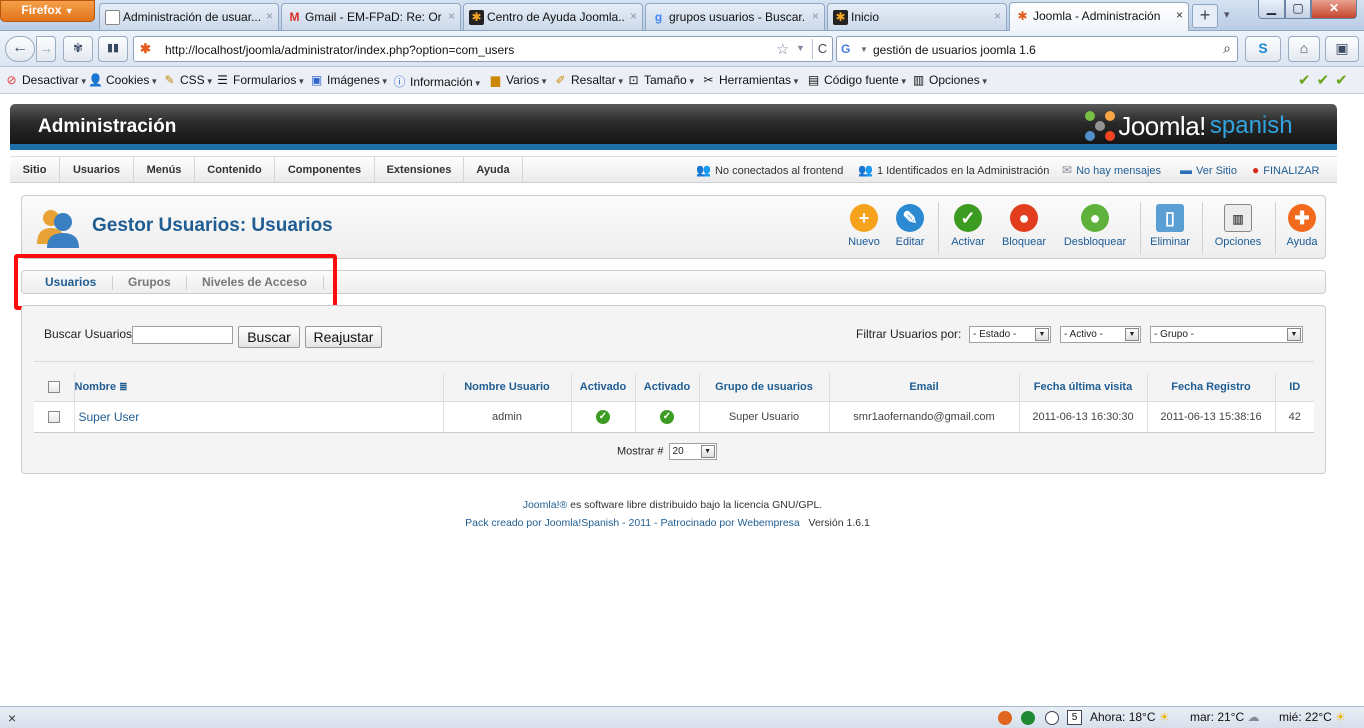 Image resolution: width=1364 pixels, height=728 pixels. What do you see at coordinates (53, 416) in the screenshot?
I see `row-checkbox` at bounding box center [53, 416].